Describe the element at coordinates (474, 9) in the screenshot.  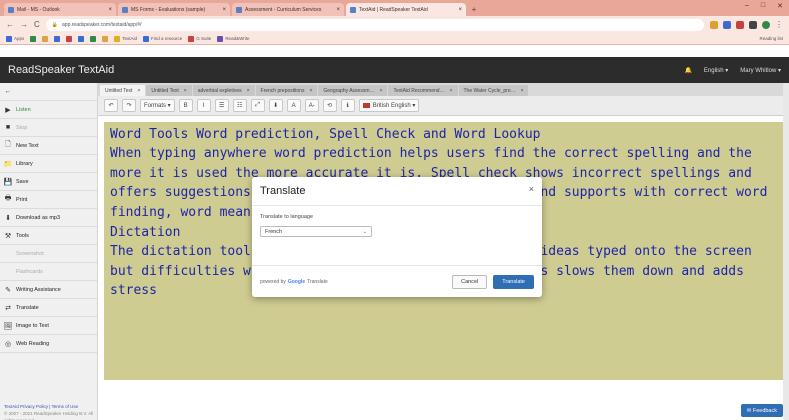
I see `new-tab-button: +` at that location.